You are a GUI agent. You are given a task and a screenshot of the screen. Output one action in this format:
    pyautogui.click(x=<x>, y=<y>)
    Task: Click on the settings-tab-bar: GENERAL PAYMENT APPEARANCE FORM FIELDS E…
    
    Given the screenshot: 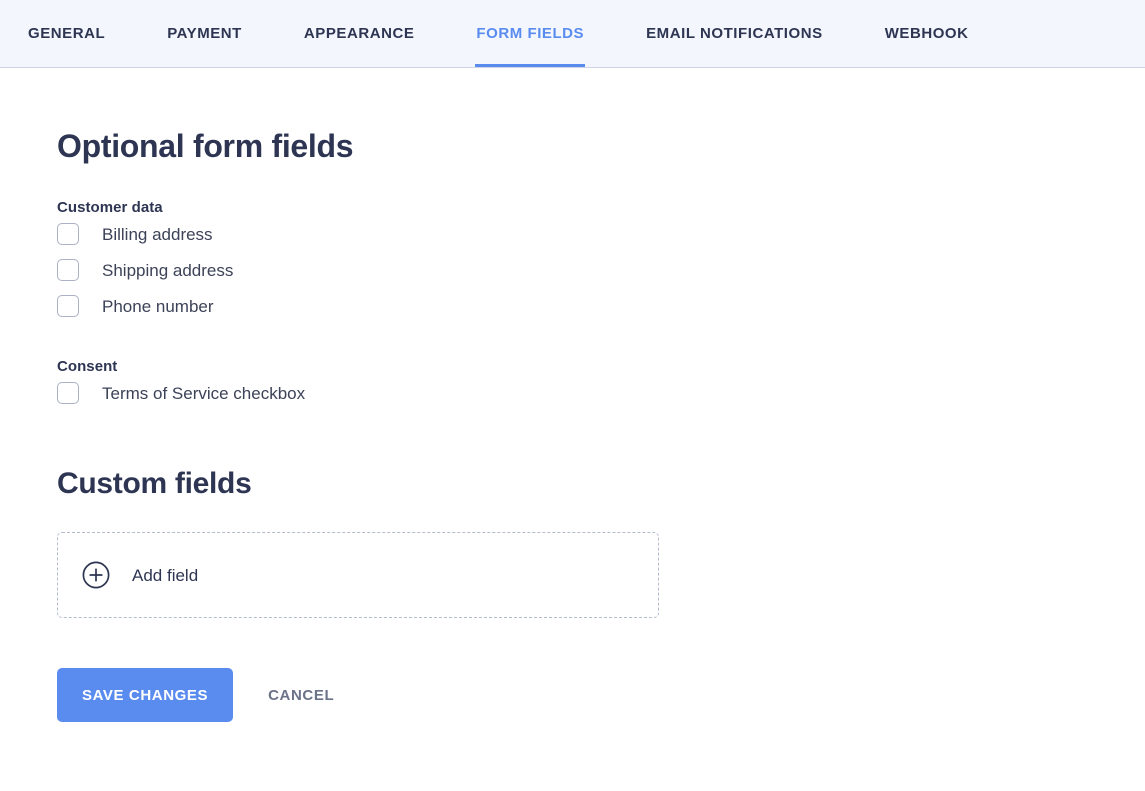 What is the action you would take?
    pyautogui.click(x=572, y=34)
    